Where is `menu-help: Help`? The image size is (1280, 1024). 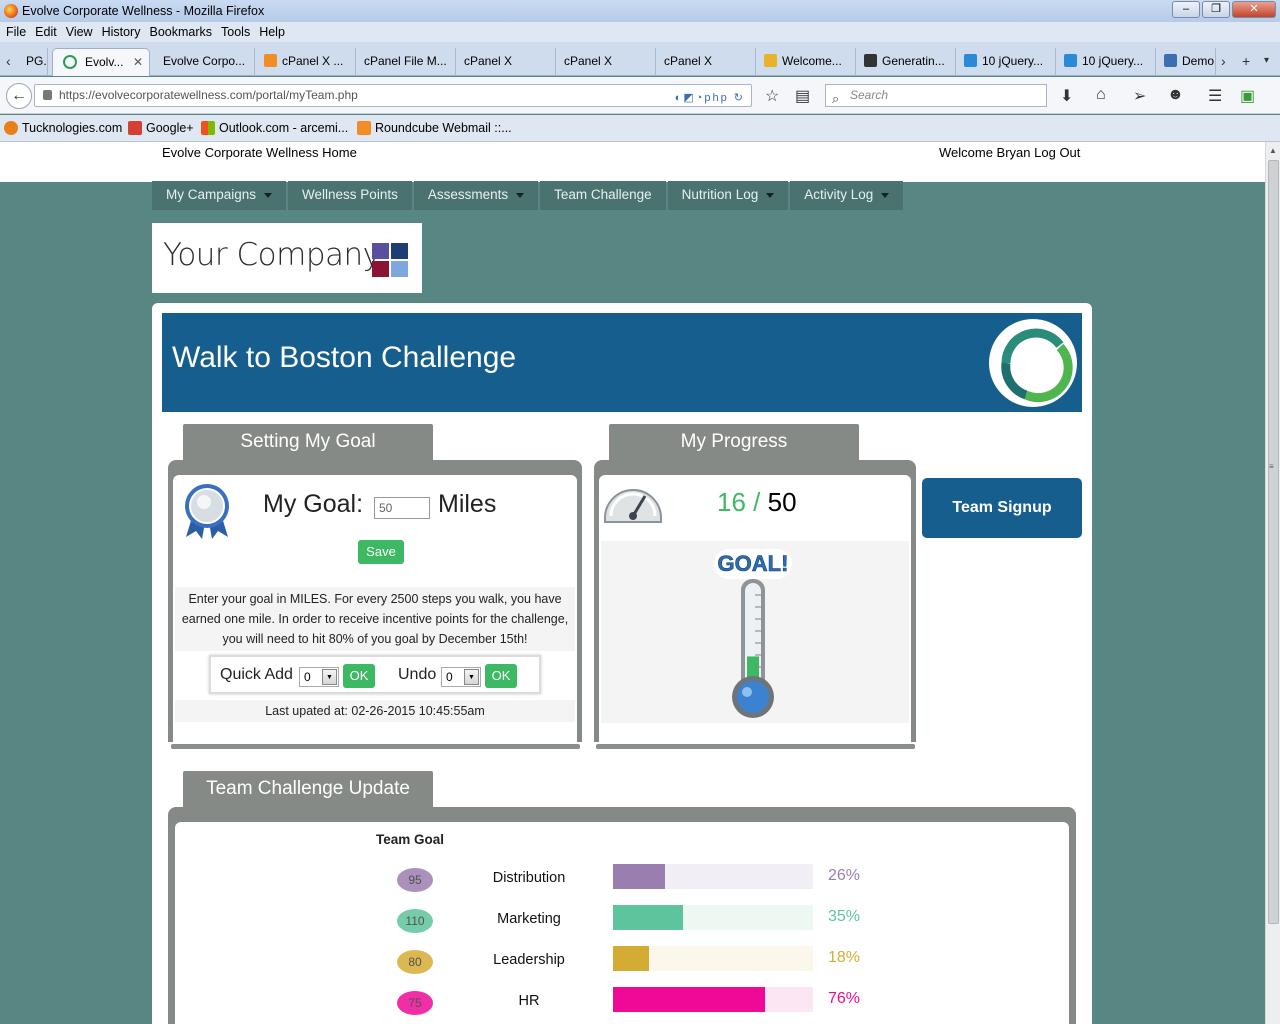 menu-help: Help is located at coordinates (272, 32).